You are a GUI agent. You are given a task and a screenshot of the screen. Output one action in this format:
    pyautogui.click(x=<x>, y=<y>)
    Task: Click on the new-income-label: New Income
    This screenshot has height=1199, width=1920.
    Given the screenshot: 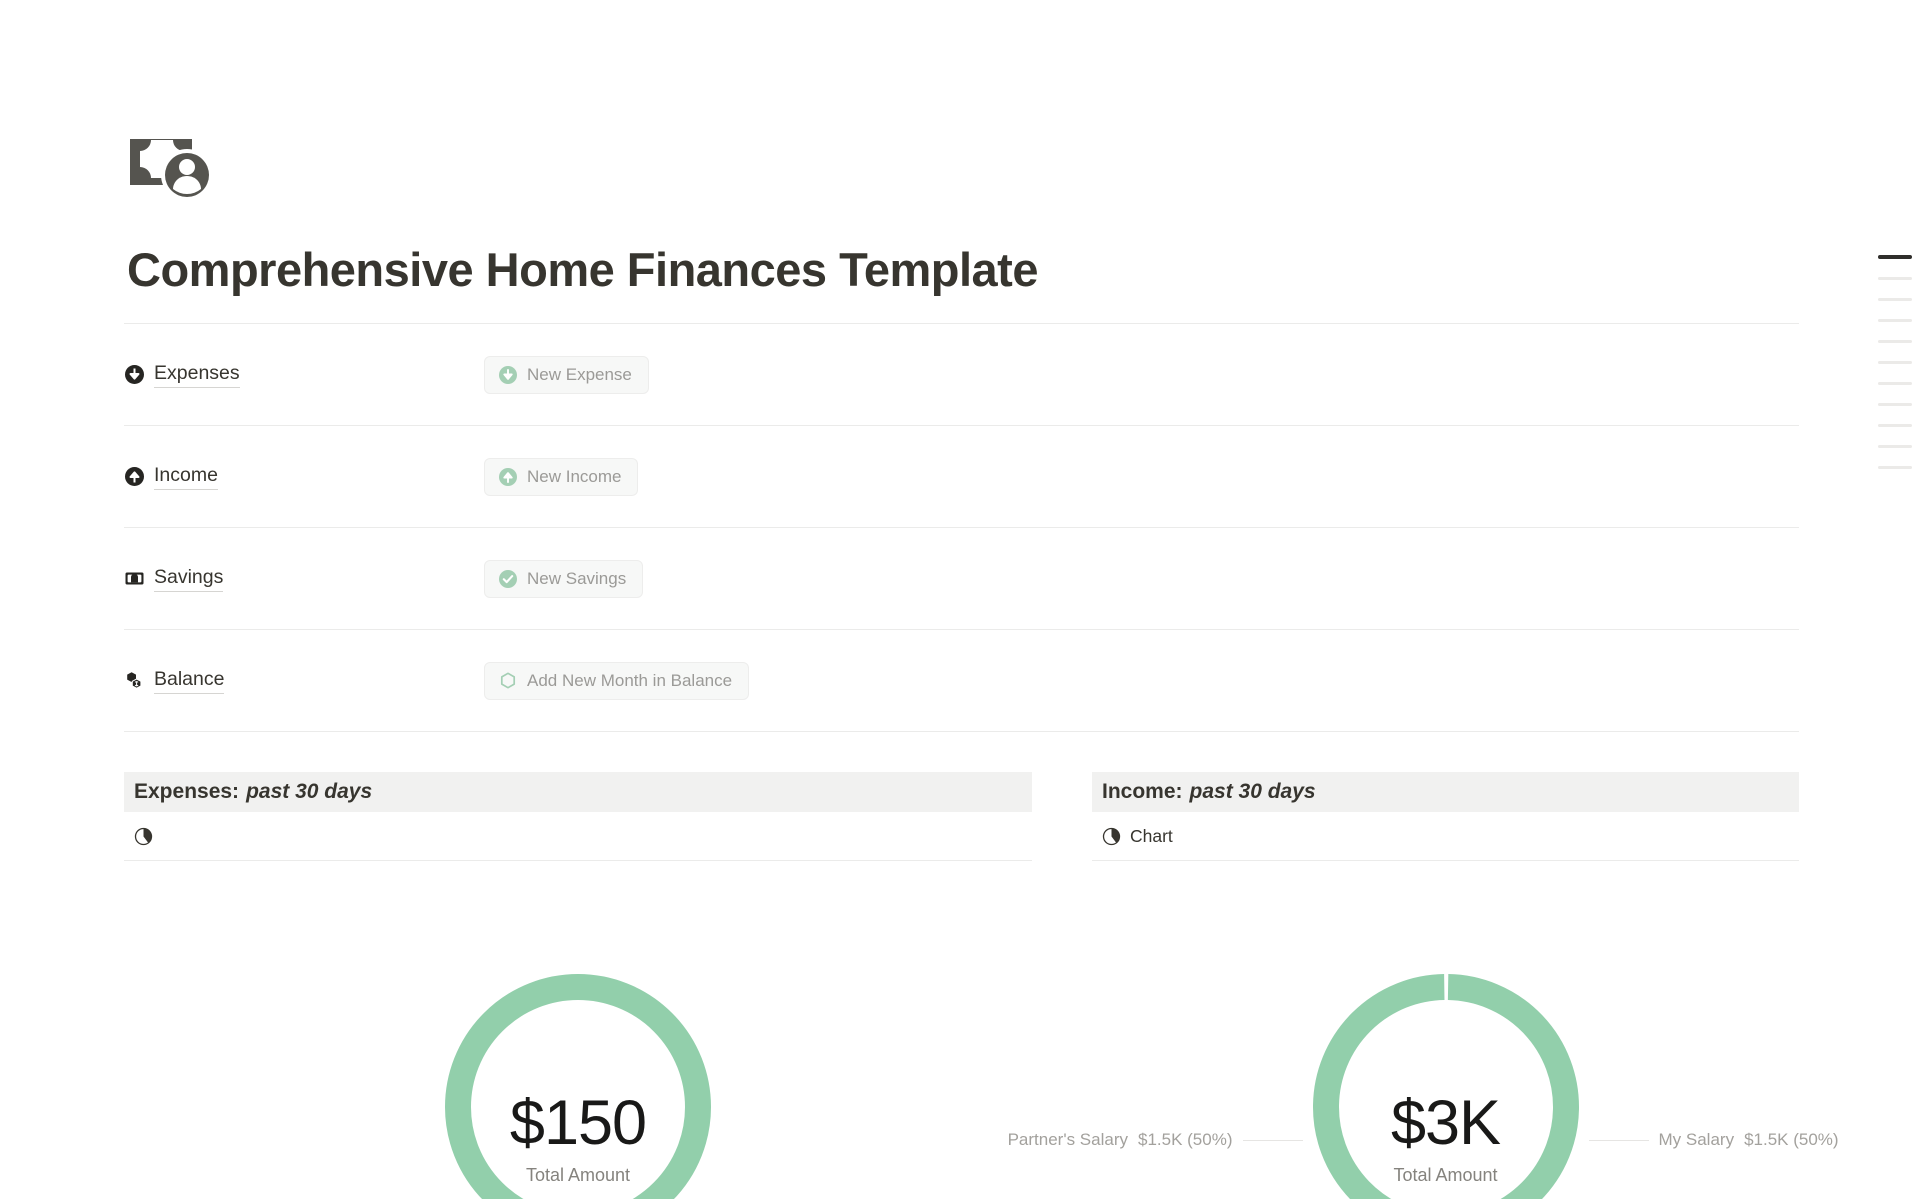 What is the action you would take?
    pyautogui.click(x=574, y=476)
    